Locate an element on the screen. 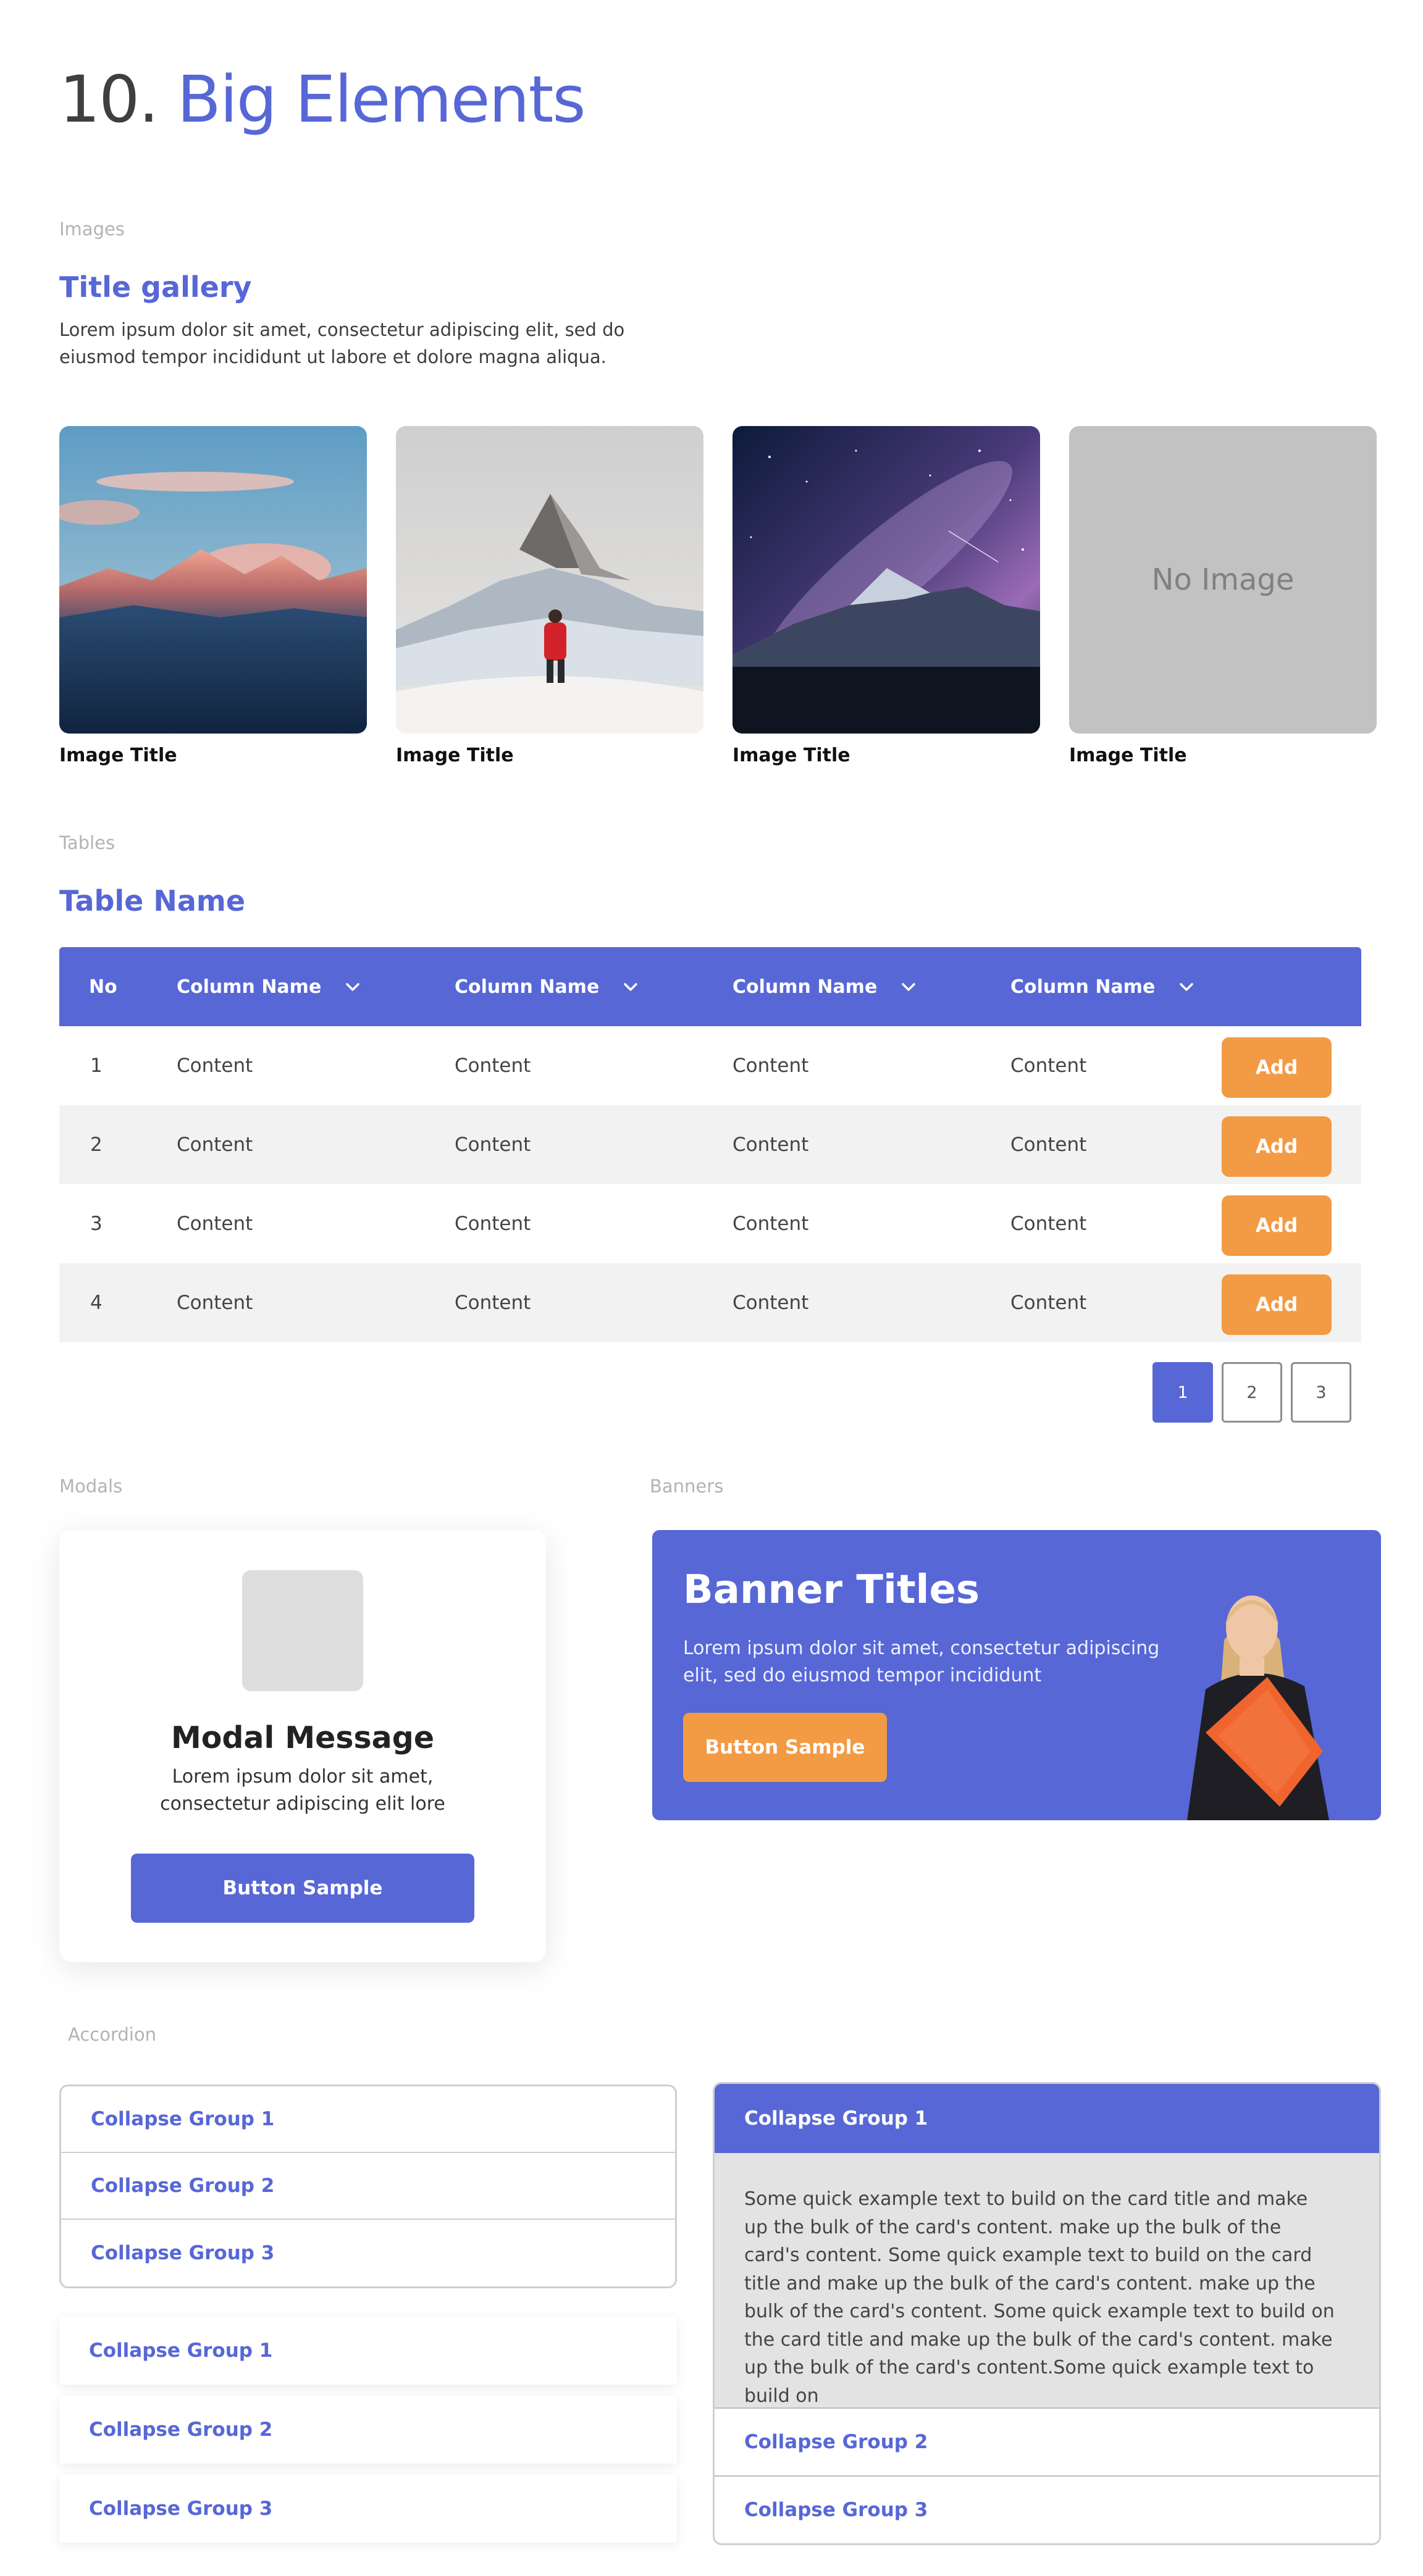  accordion-shadow-item: Collapse Group 2 is located at coordinates (368, 2430).